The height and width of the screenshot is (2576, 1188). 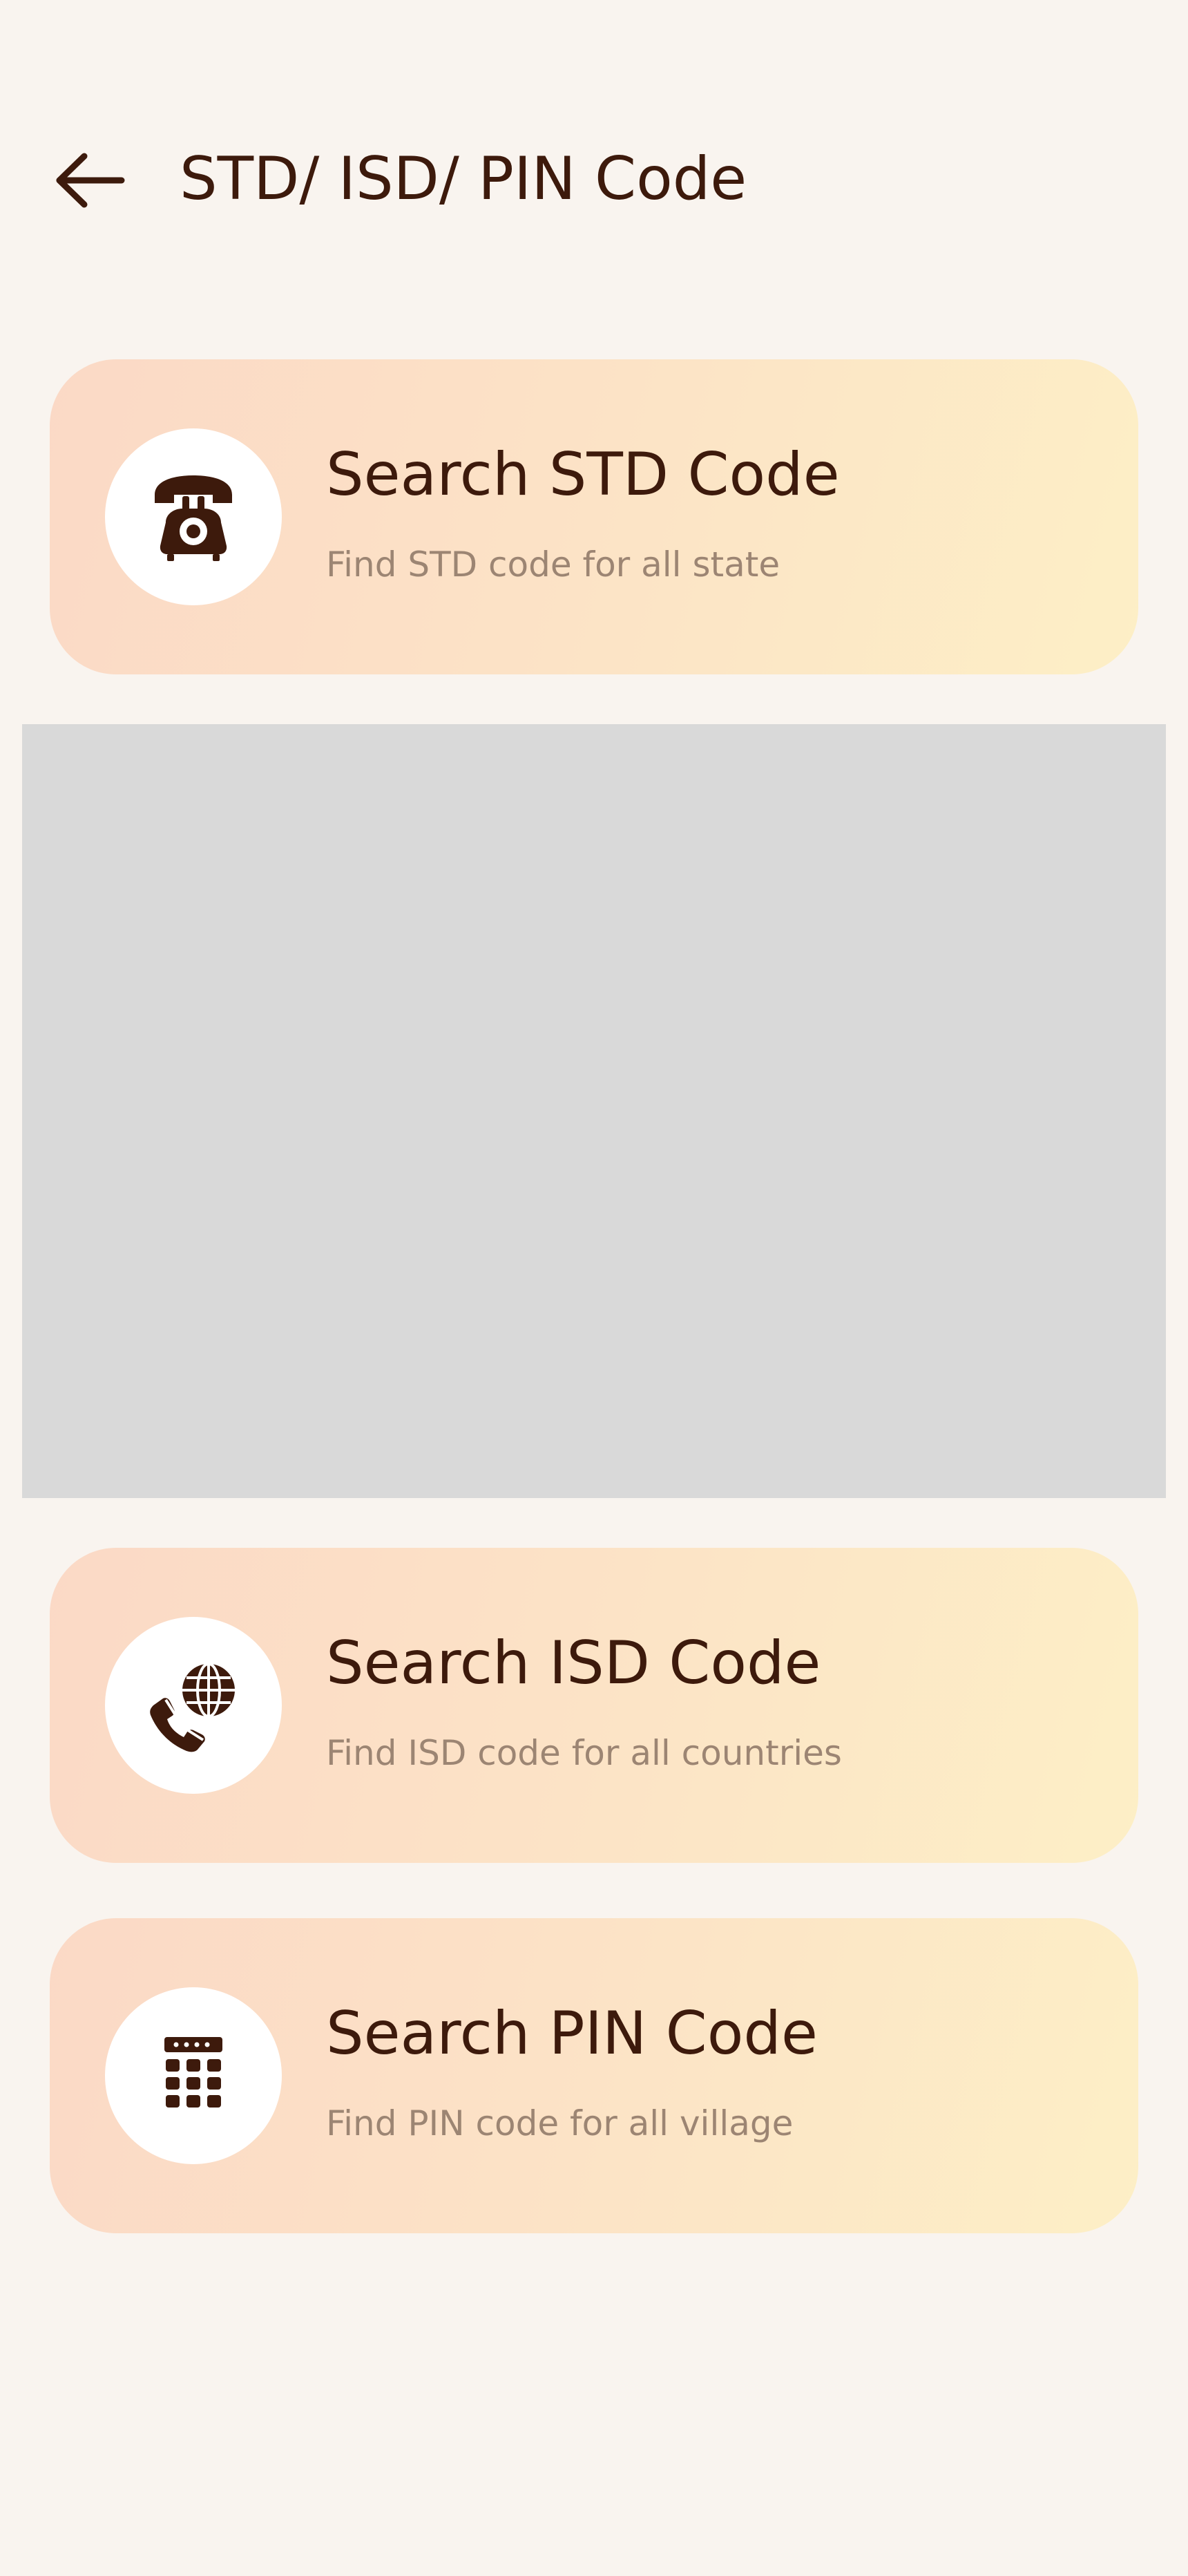 I want to click on app-header: STD/ ISD/ PIN Code, so click(x=594, y=179).